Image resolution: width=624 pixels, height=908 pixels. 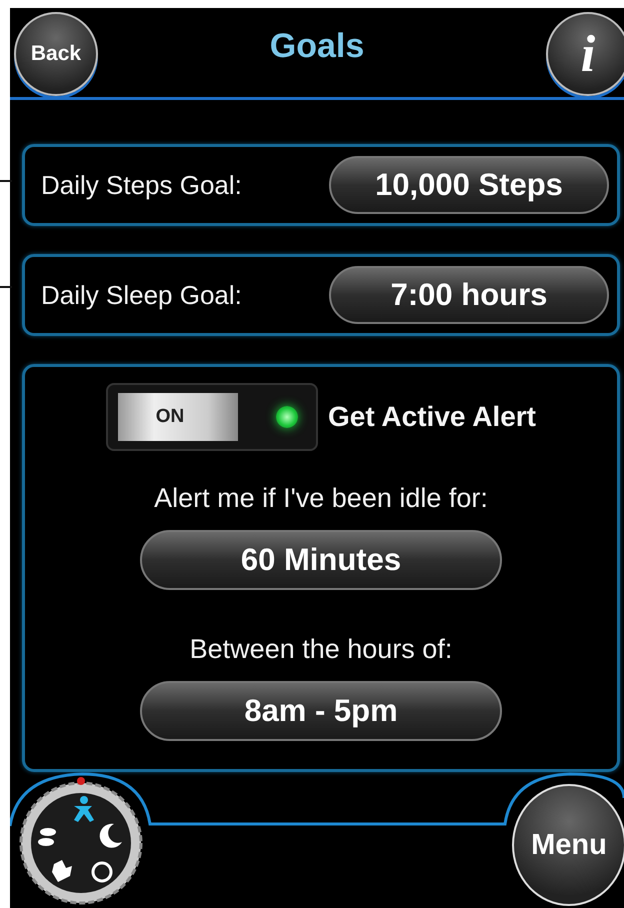 I want to click on goal-label: Daily Steps Goal:, so click(x=141, y=185).